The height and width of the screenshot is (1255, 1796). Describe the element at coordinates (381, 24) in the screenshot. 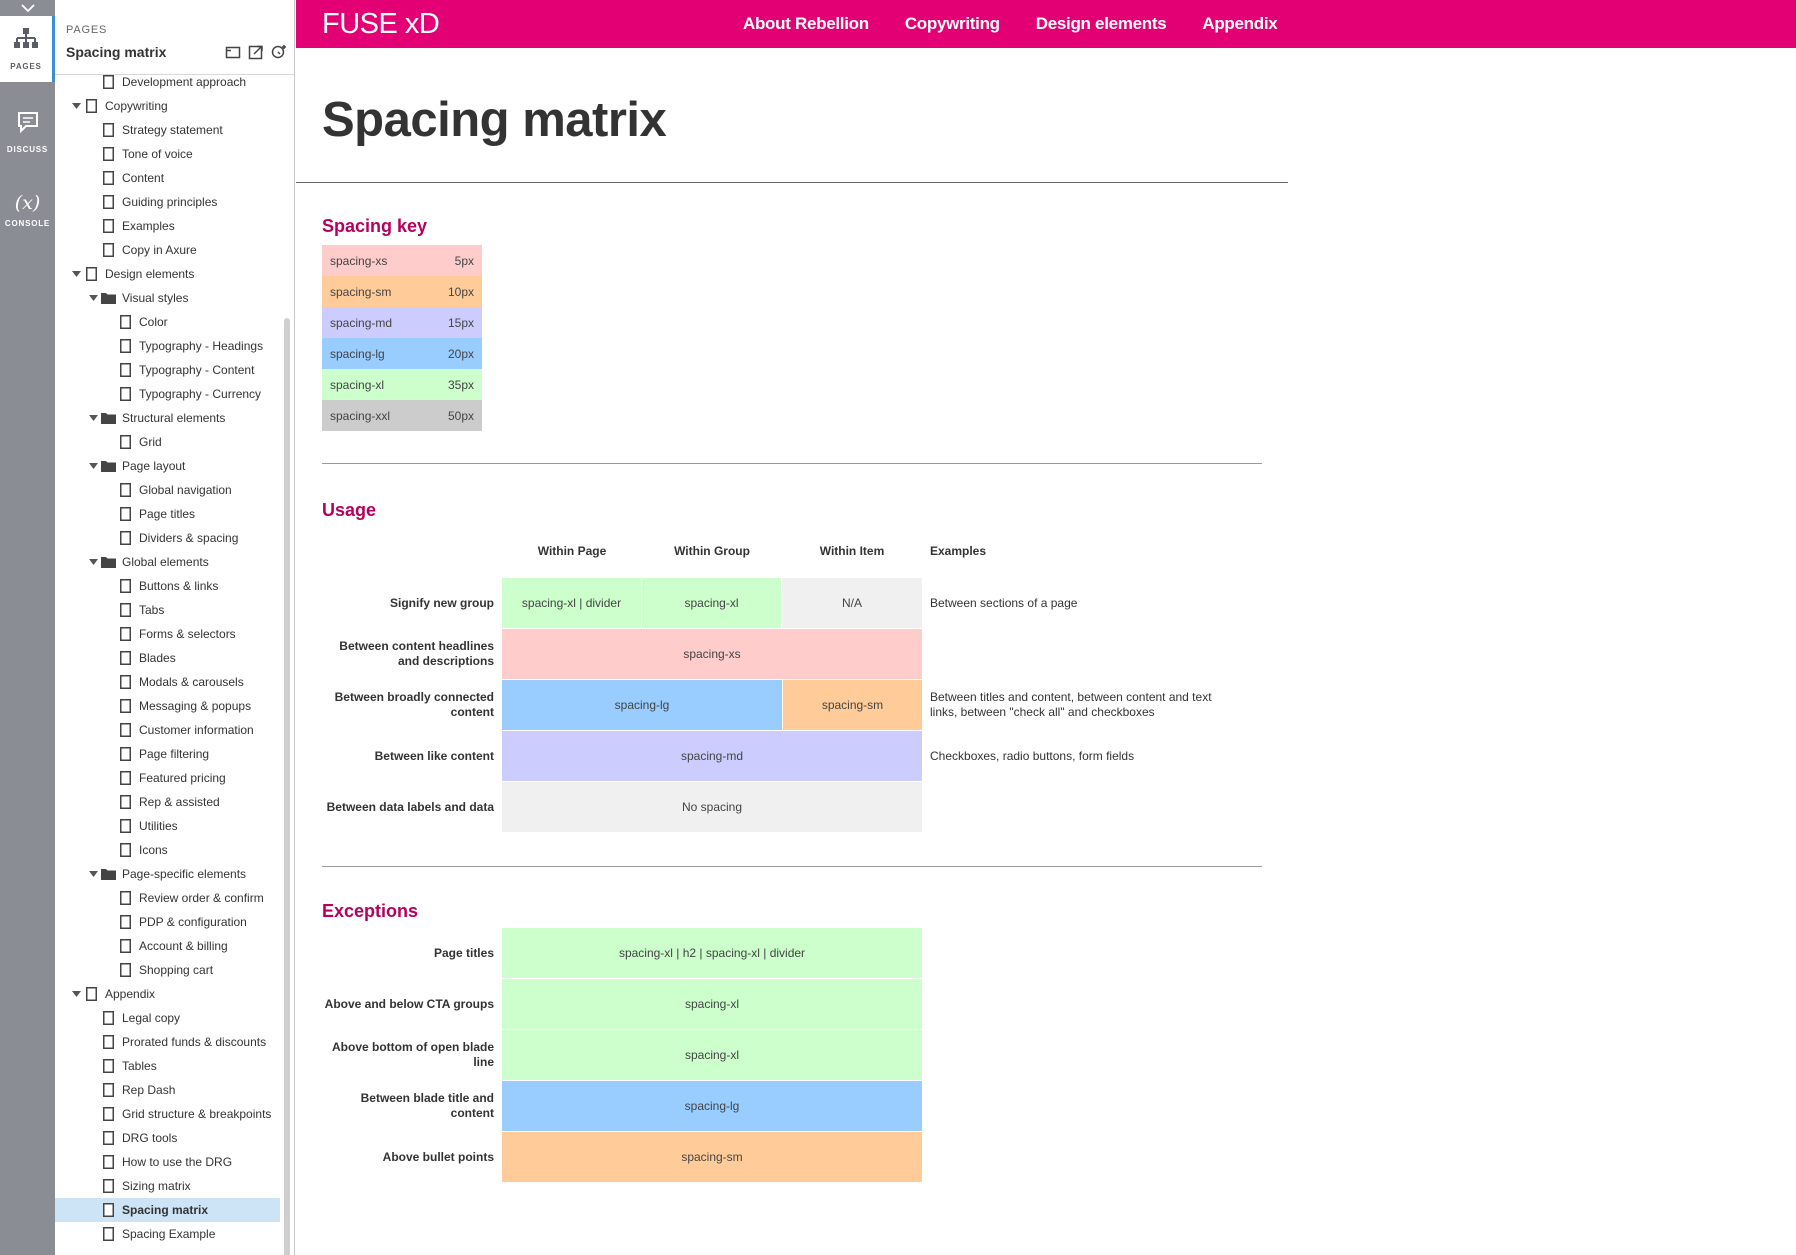

I see `brand-logo: FUSE xD` at that location.